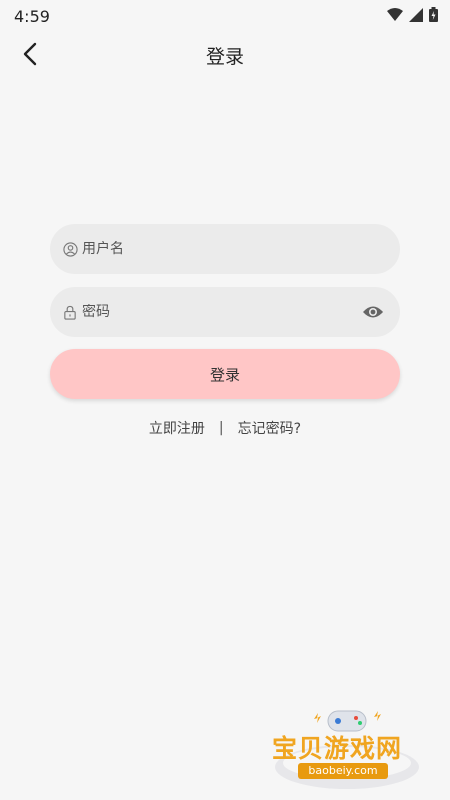 This screenshot has height=800, width=450. I want to click on lock-icon, so click(70, 312).